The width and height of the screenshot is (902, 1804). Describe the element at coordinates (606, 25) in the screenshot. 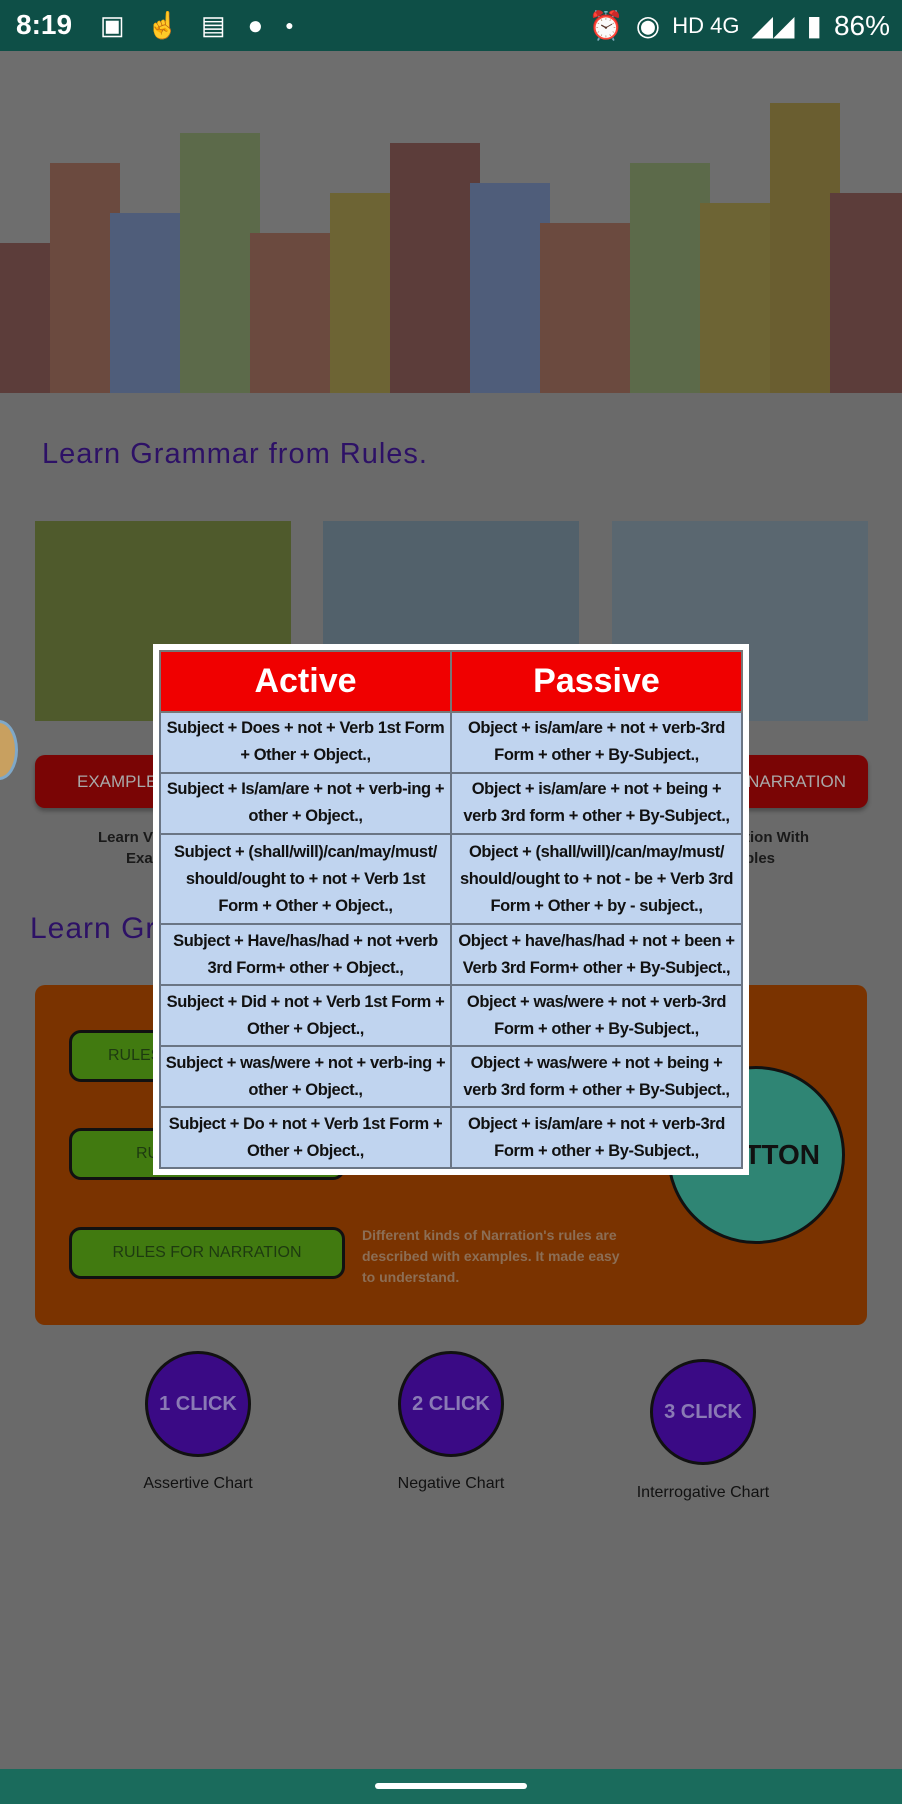

I see `alarm-icon: ⏰` at that location.